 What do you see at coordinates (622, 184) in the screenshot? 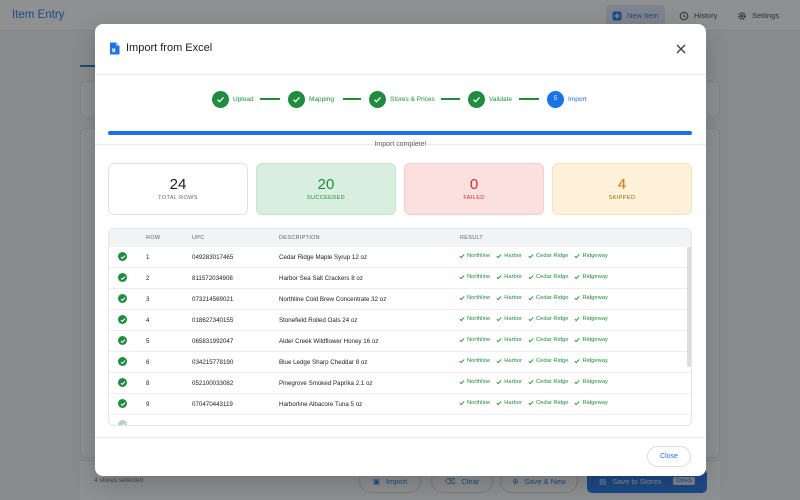
I see `skipped-value: 4` at bounding box center [622, 184].